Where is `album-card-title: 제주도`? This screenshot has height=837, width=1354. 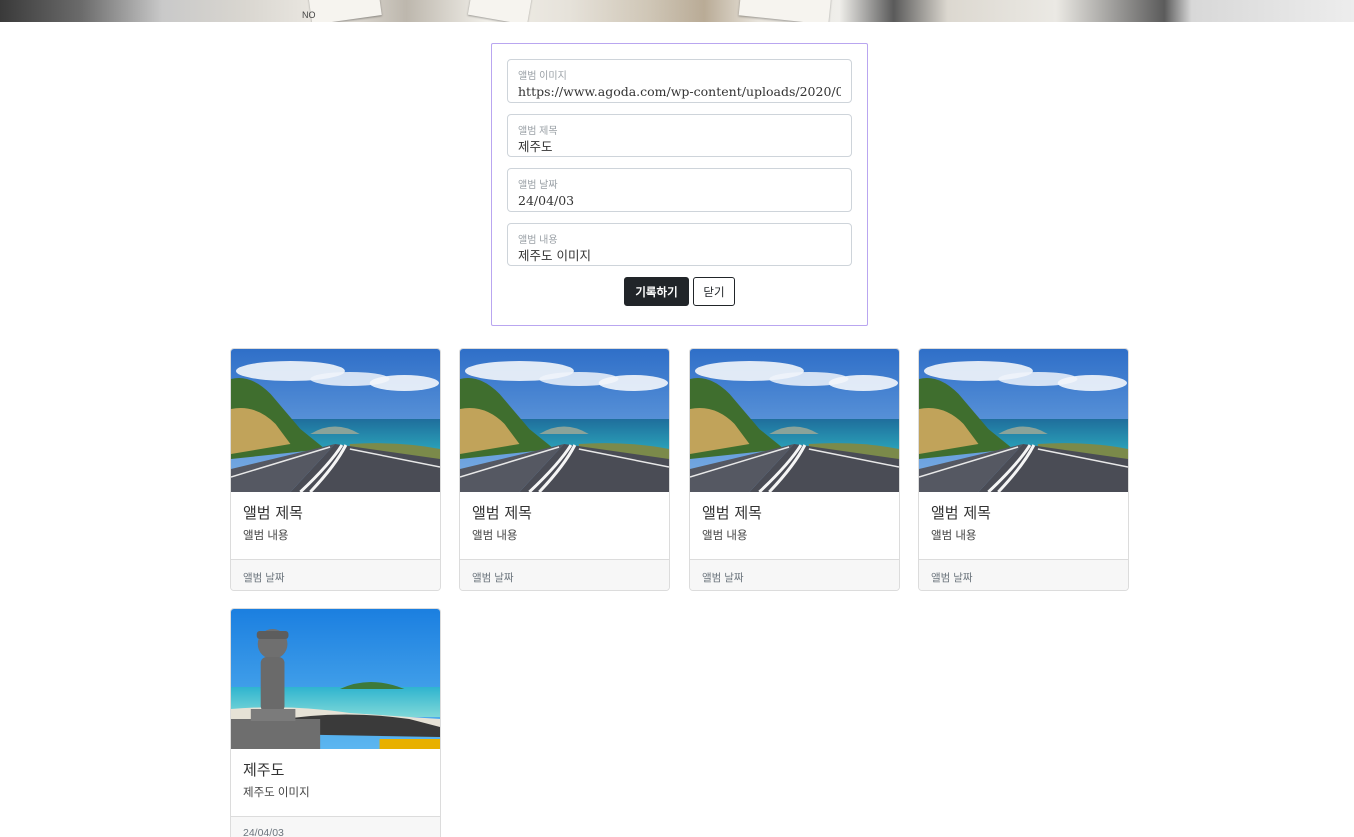
album-card-title: 제주도 is located at coordinates (264, 770).